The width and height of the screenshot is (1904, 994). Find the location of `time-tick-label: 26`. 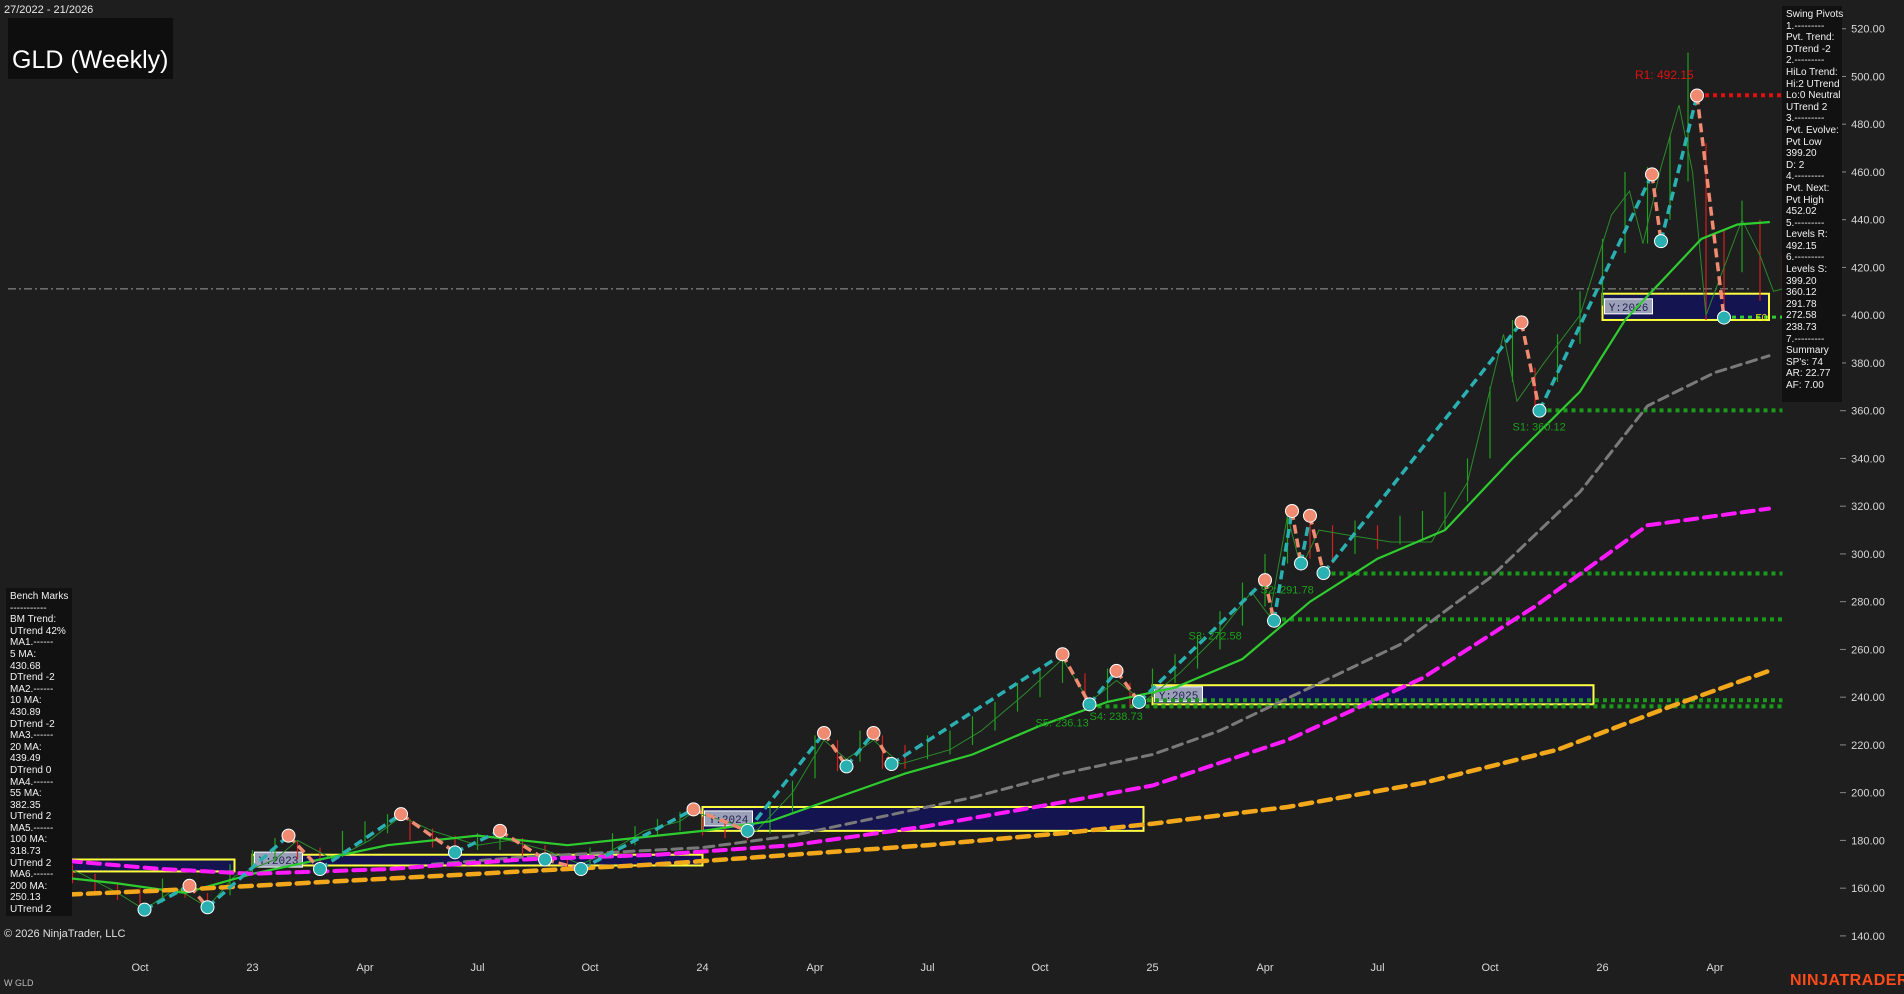

time-tick-label: 26 is located at coordinates (1602, 968).